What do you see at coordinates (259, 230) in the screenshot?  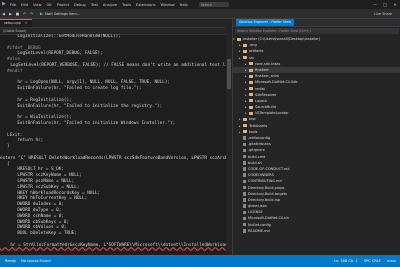 I see `tree-item-label: README.md` at bounding box center [259, 230].